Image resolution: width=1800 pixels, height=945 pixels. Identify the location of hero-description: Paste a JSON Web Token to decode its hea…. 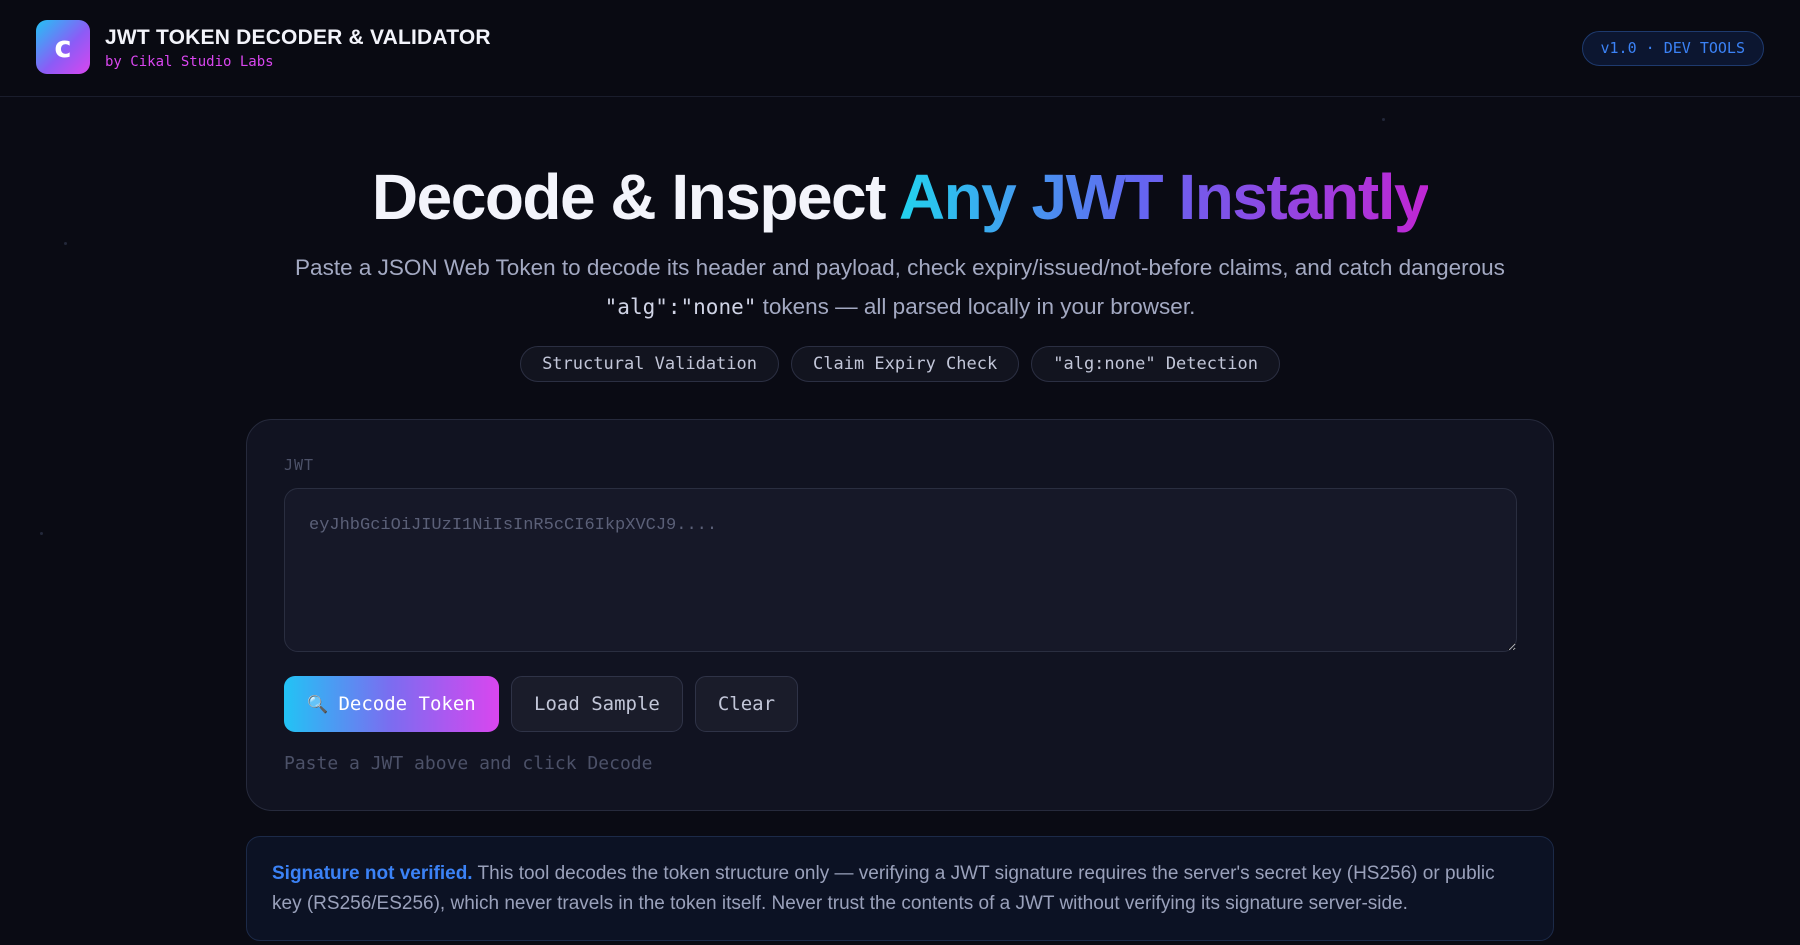
(900, 287).